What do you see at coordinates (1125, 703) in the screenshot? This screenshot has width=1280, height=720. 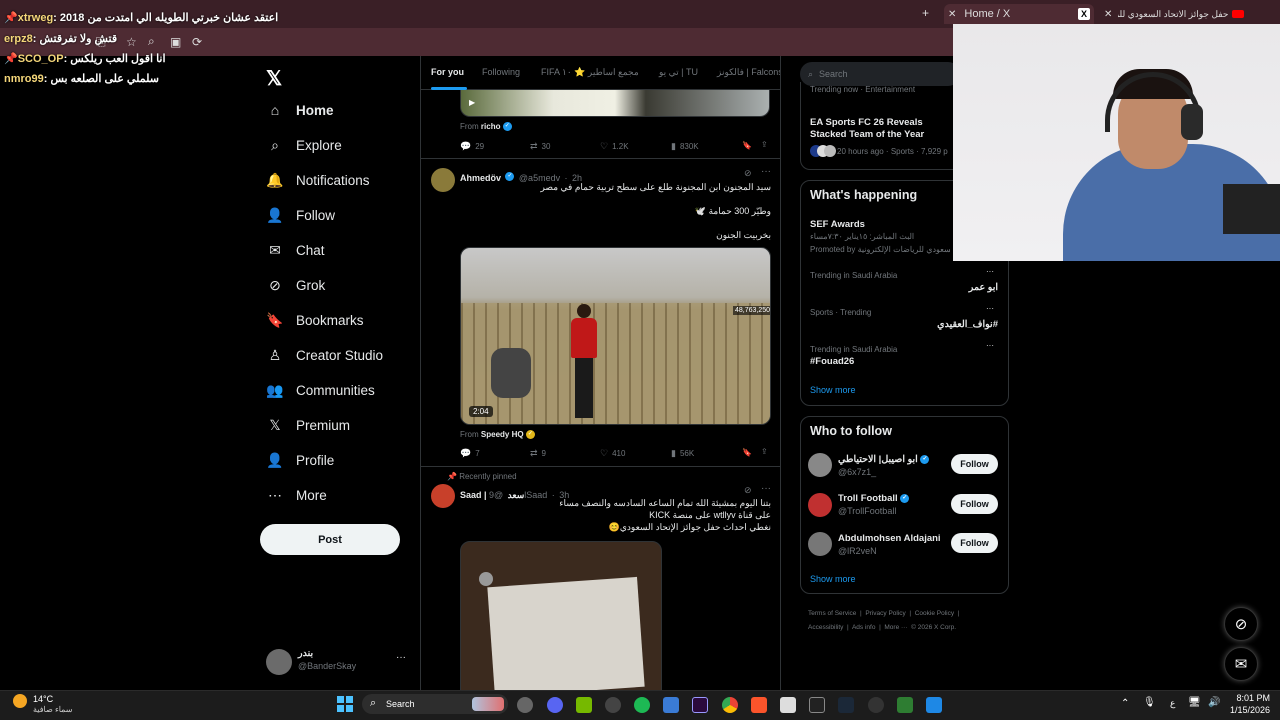 I see `chevron-up-icon: ⌃` at bounding box center [1125, 703].